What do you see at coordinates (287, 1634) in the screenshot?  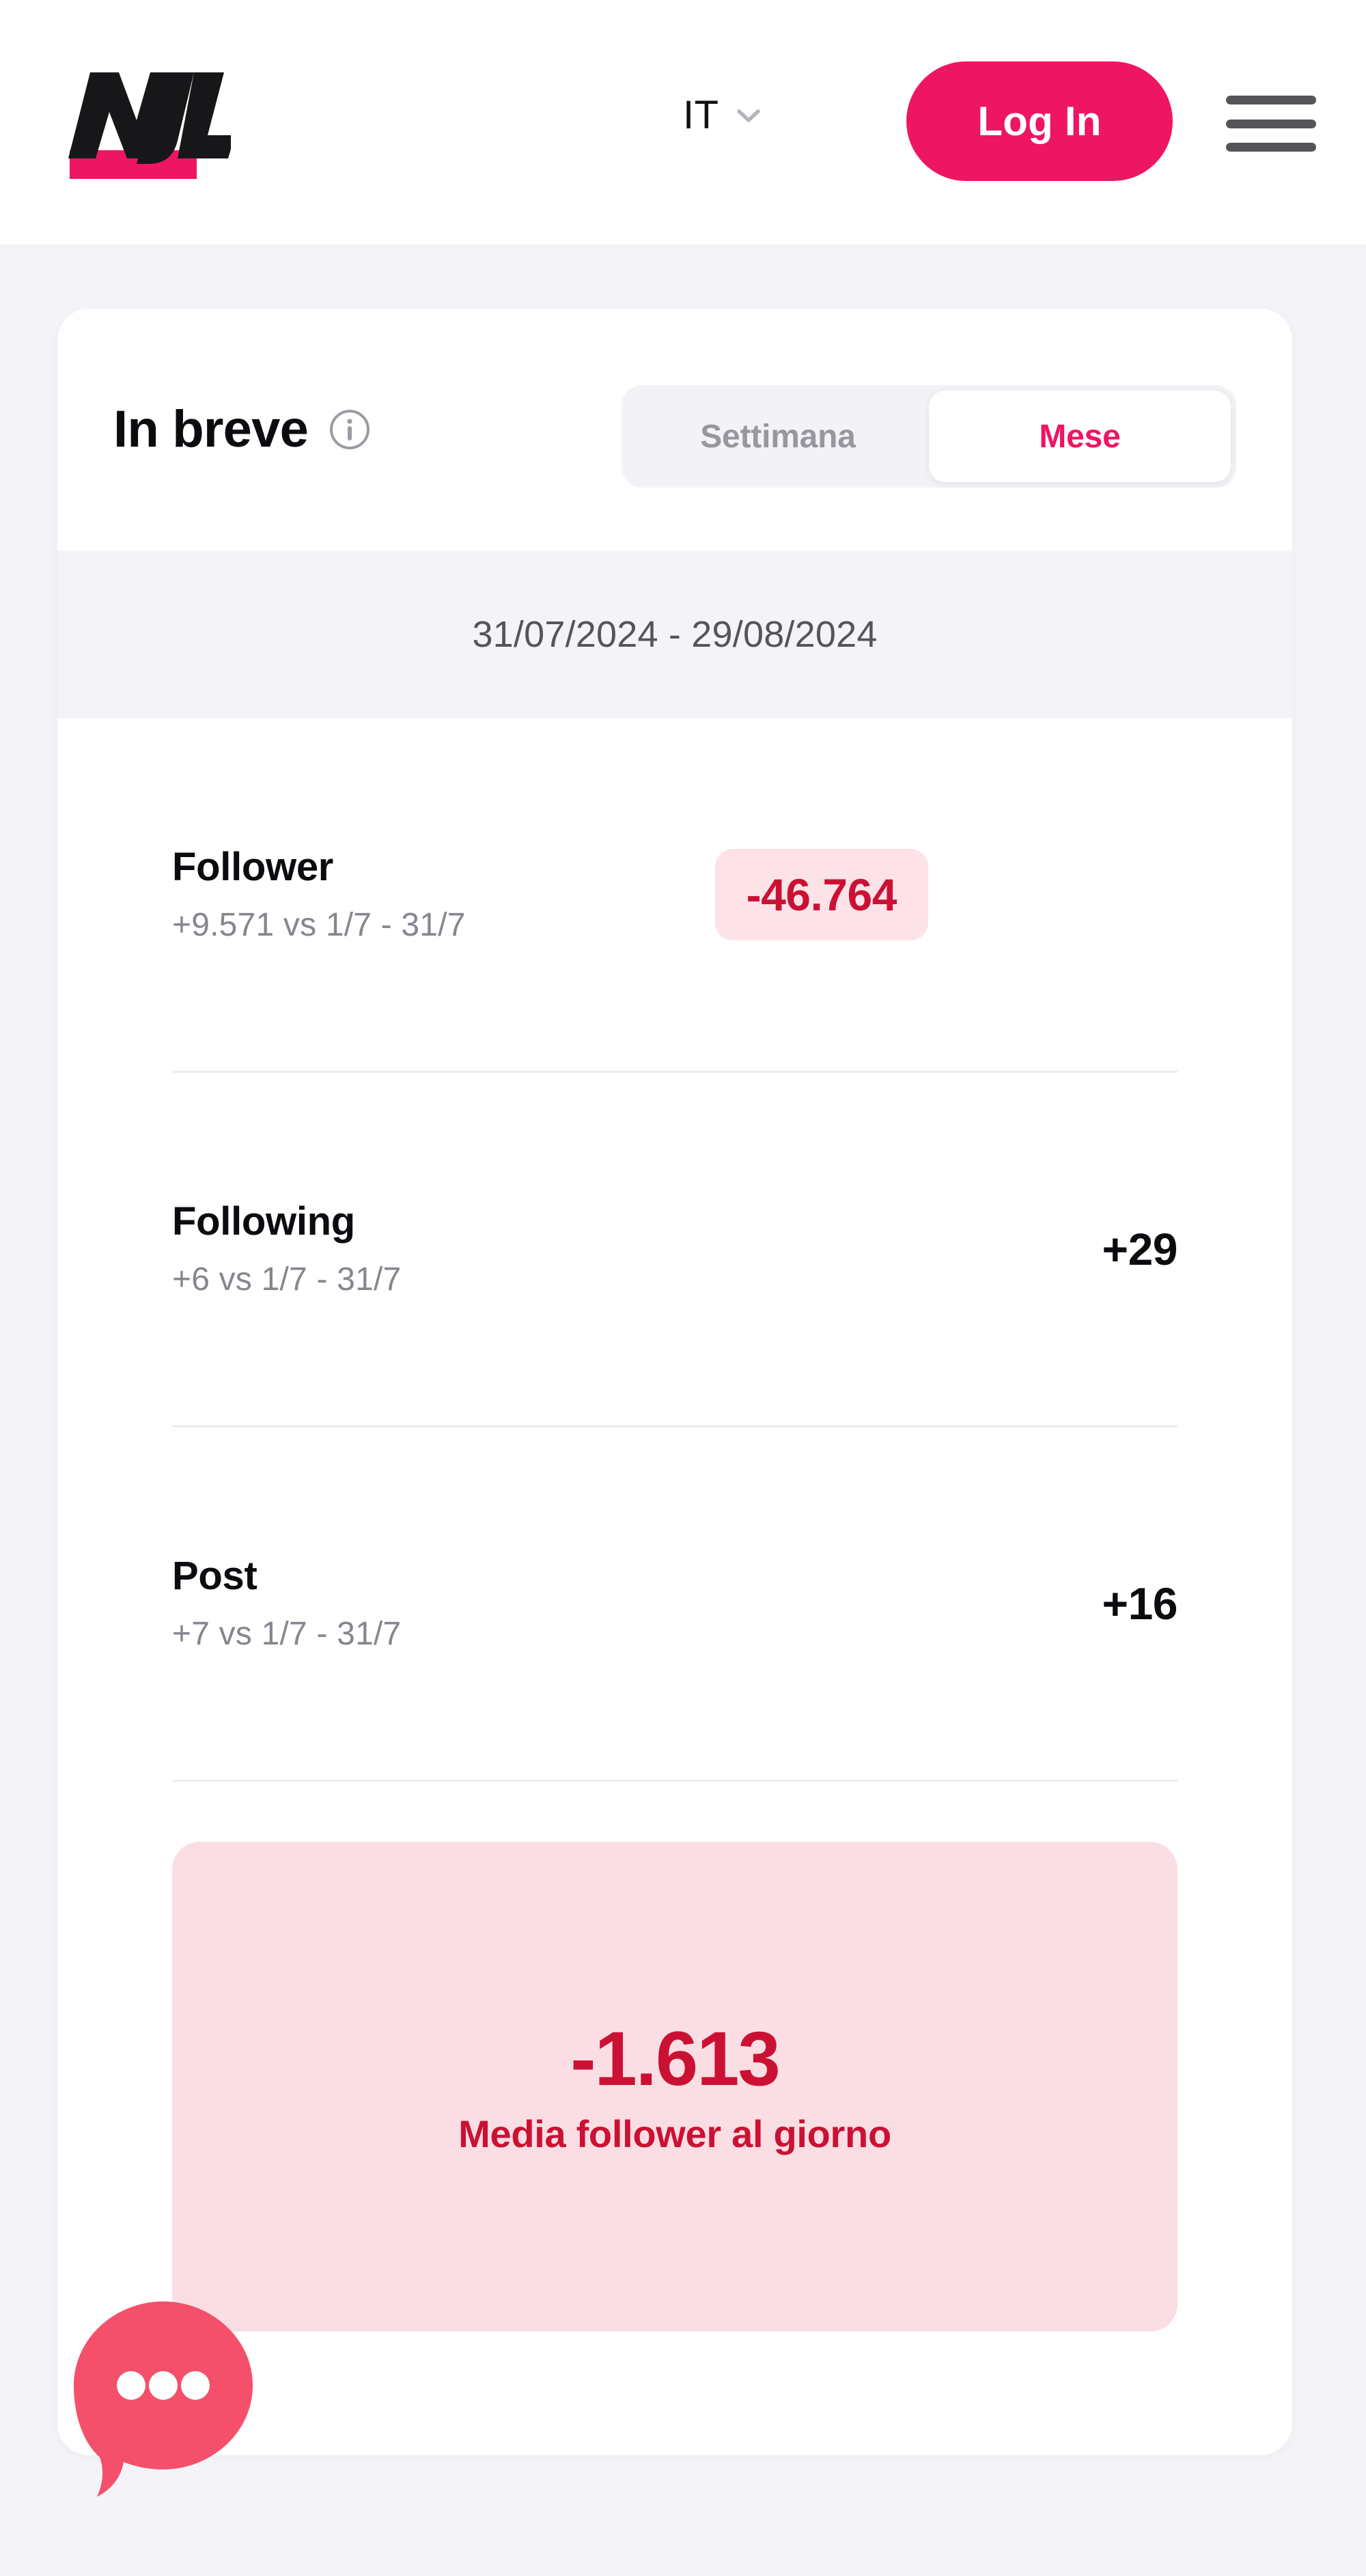 I see `metric-comparison: +7 vs 1/7 - 31/7` at bounding box center [287, 1634].